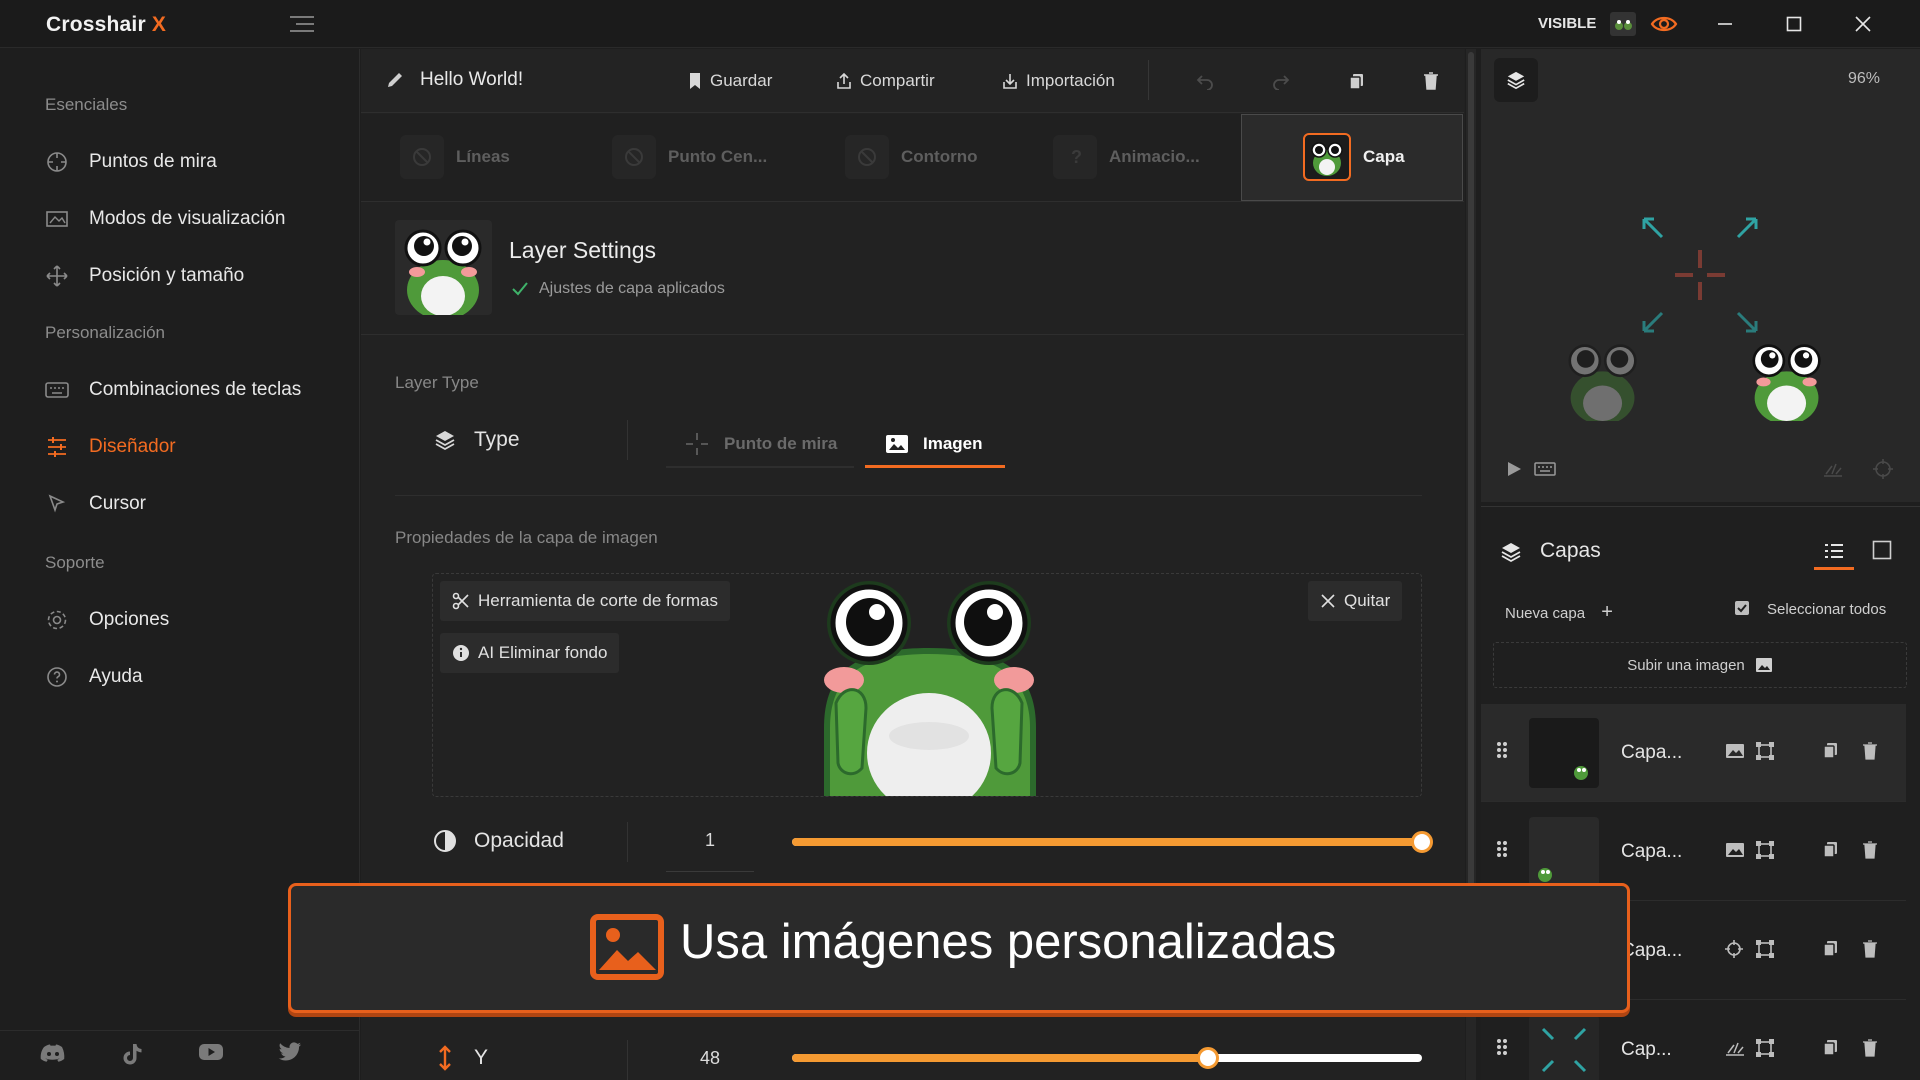 This screenshot has width=1920, height=1080. What do you see at coordinates (1354, 157) in the screenshot?
I see `tab-layer-content: Capa` at bounding box center [1354, 157].